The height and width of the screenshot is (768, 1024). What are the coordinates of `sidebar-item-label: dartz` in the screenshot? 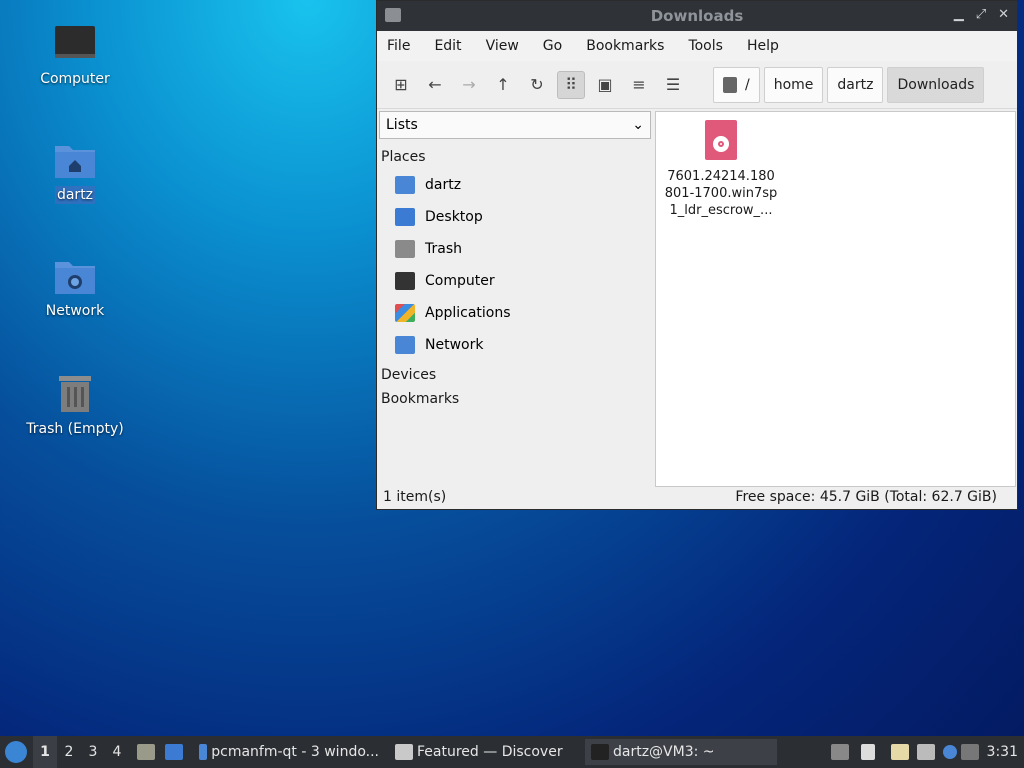 It's located at (443, 185).